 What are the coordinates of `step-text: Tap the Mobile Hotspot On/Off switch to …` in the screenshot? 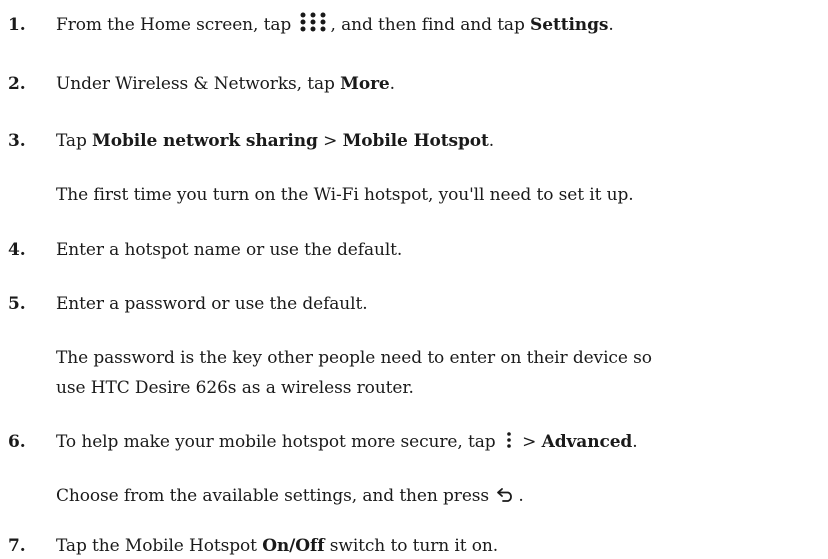 It's located at (277, 546).